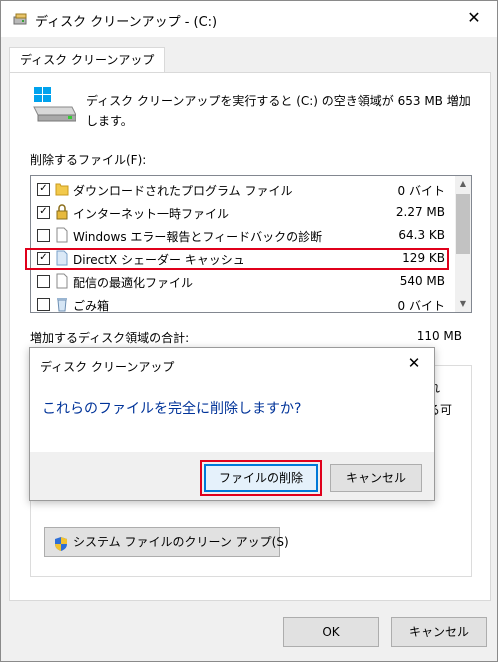  What do you see at coordinates (439, 632) in the screenshot?
I see `cancel-button: キャンセル` at bounding box center [439, 632].